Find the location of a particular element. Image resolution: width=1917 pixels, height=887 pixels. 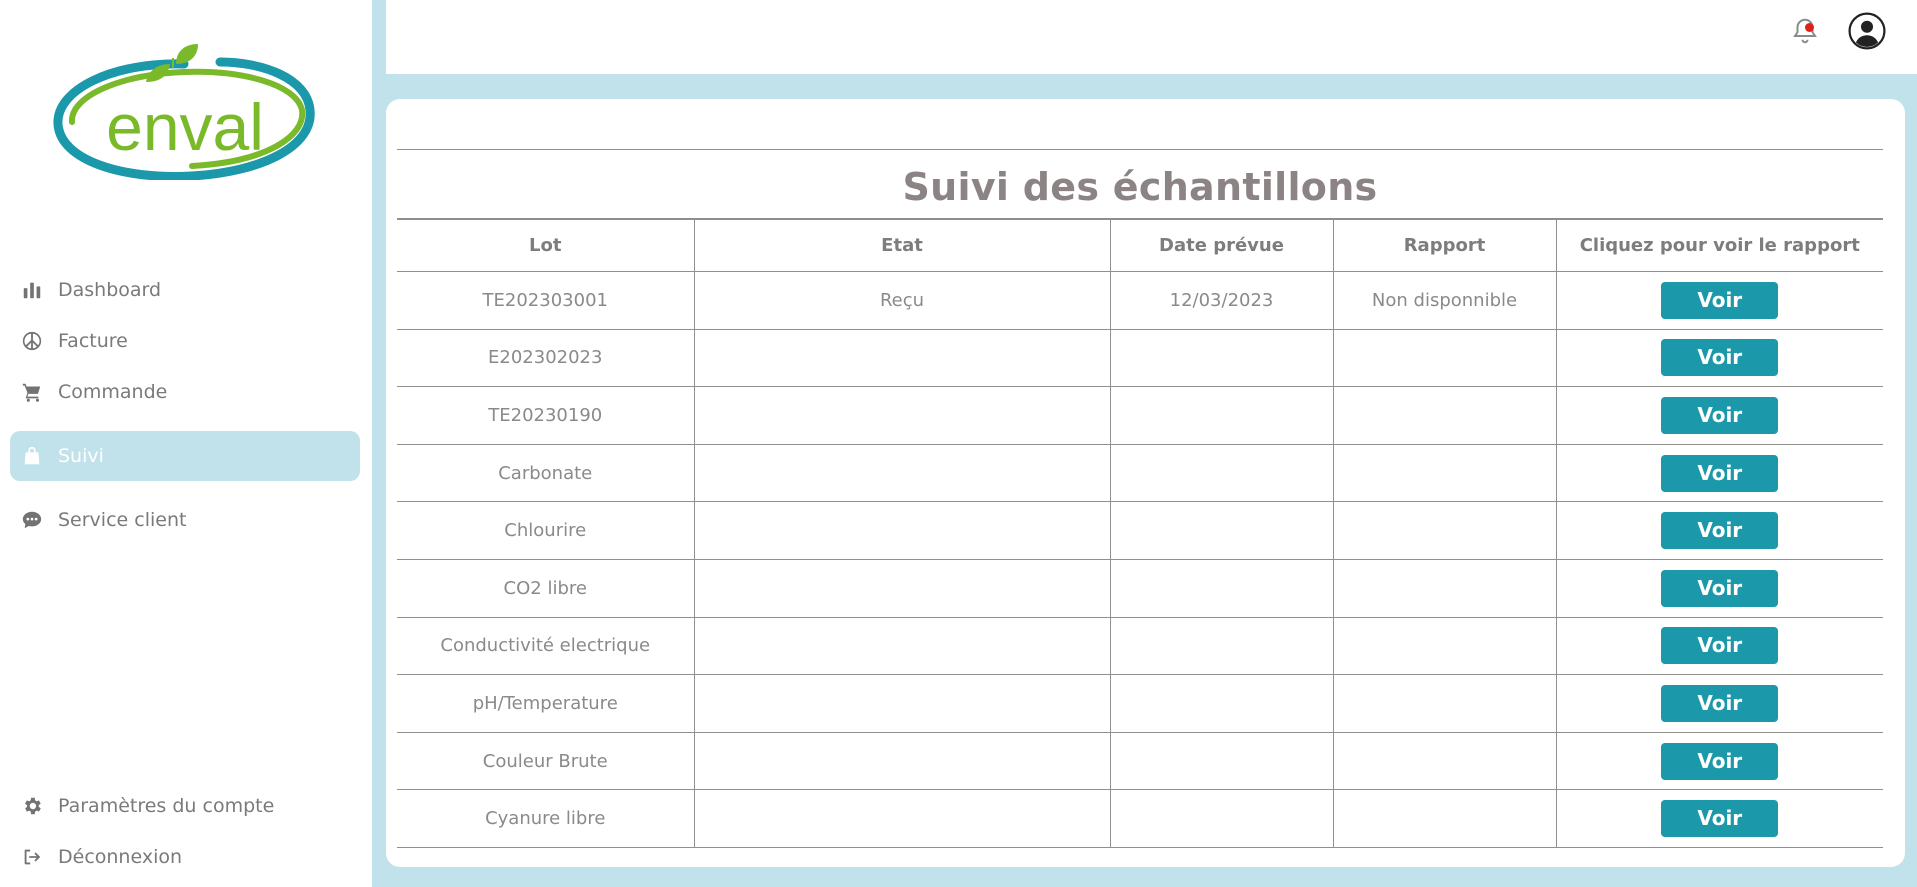

table-row: Carbonate Voir is located at coordinates (1140, 473).